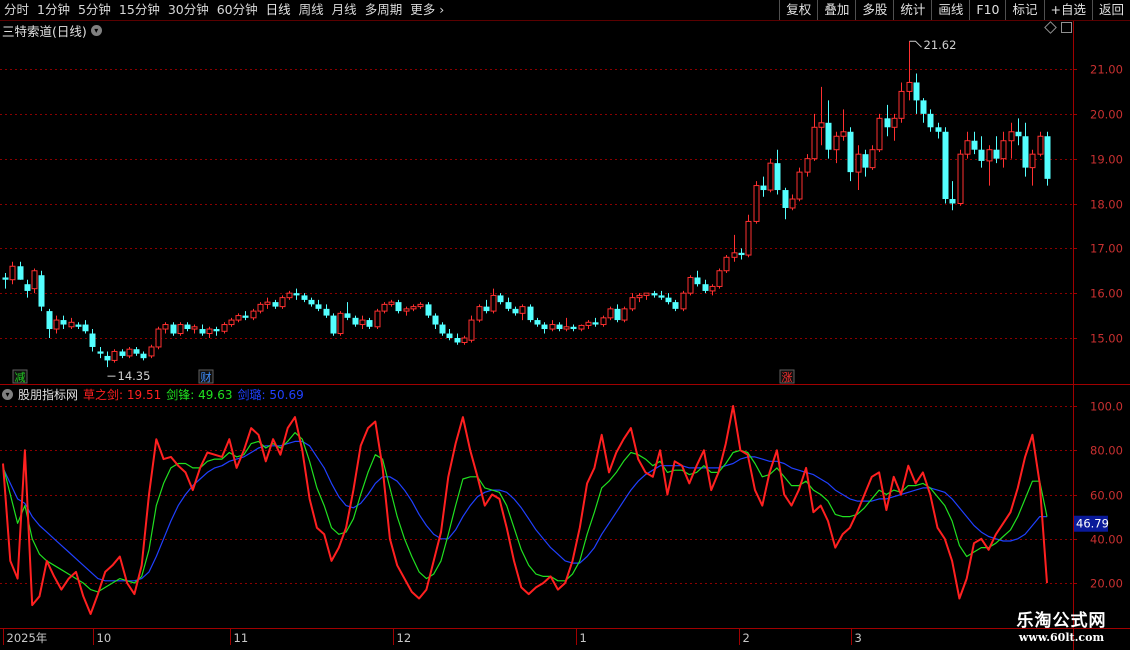 Image resolution: width=1130 pixels, height=650 pixels. I want to click on window-toggle-icon, so click(1066, 27).